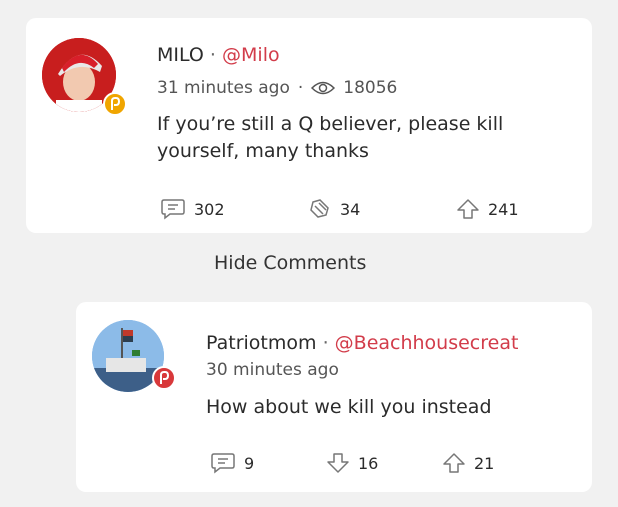 This screenshot has width=618, height=507. I want to click on comment-upvote-button: 21, so click(468, 463).